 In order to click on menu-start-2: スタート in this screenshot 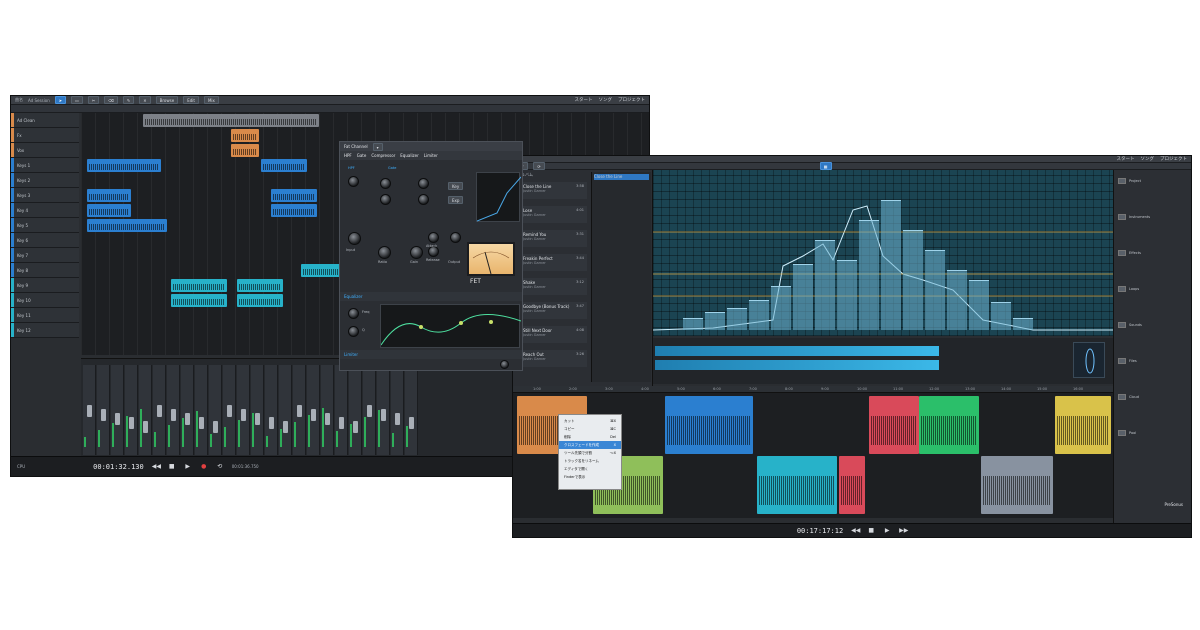, I will do `click(1126, 159)`.